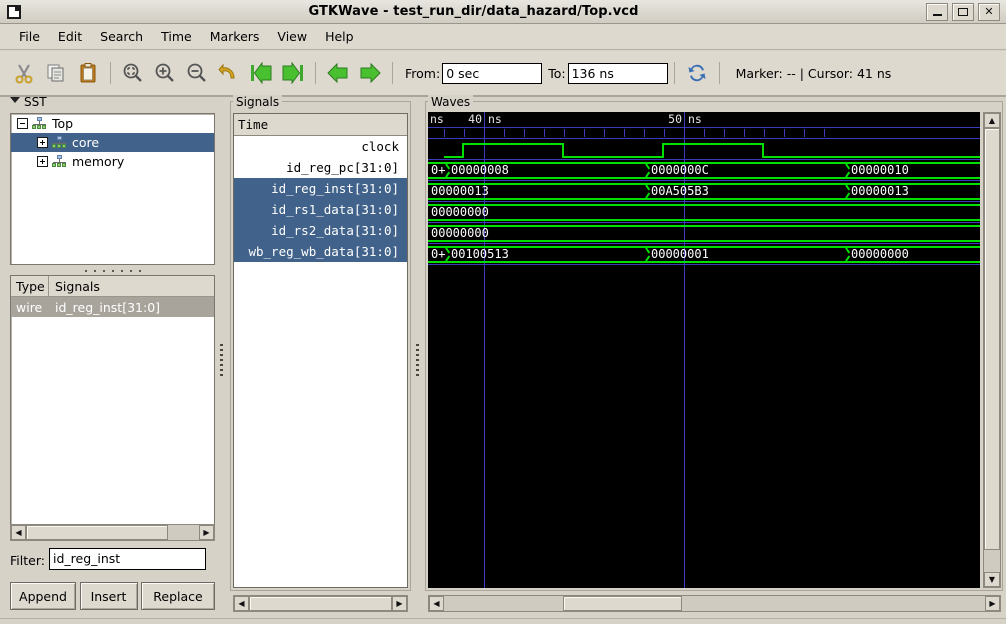 The height and width of the screenshot is (624, 1006). I want to click on signal-type: wire, so click(29, 307).